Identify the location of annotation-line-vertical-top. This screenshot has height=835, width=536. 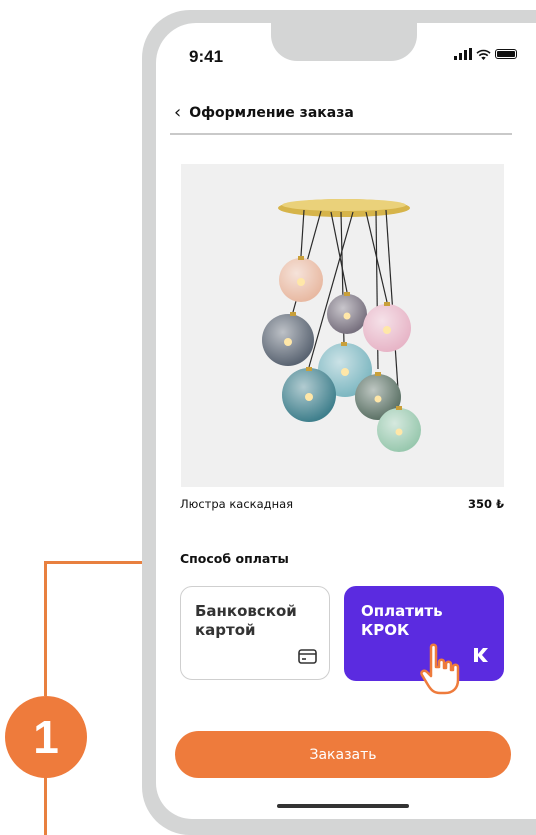
(45, 628).